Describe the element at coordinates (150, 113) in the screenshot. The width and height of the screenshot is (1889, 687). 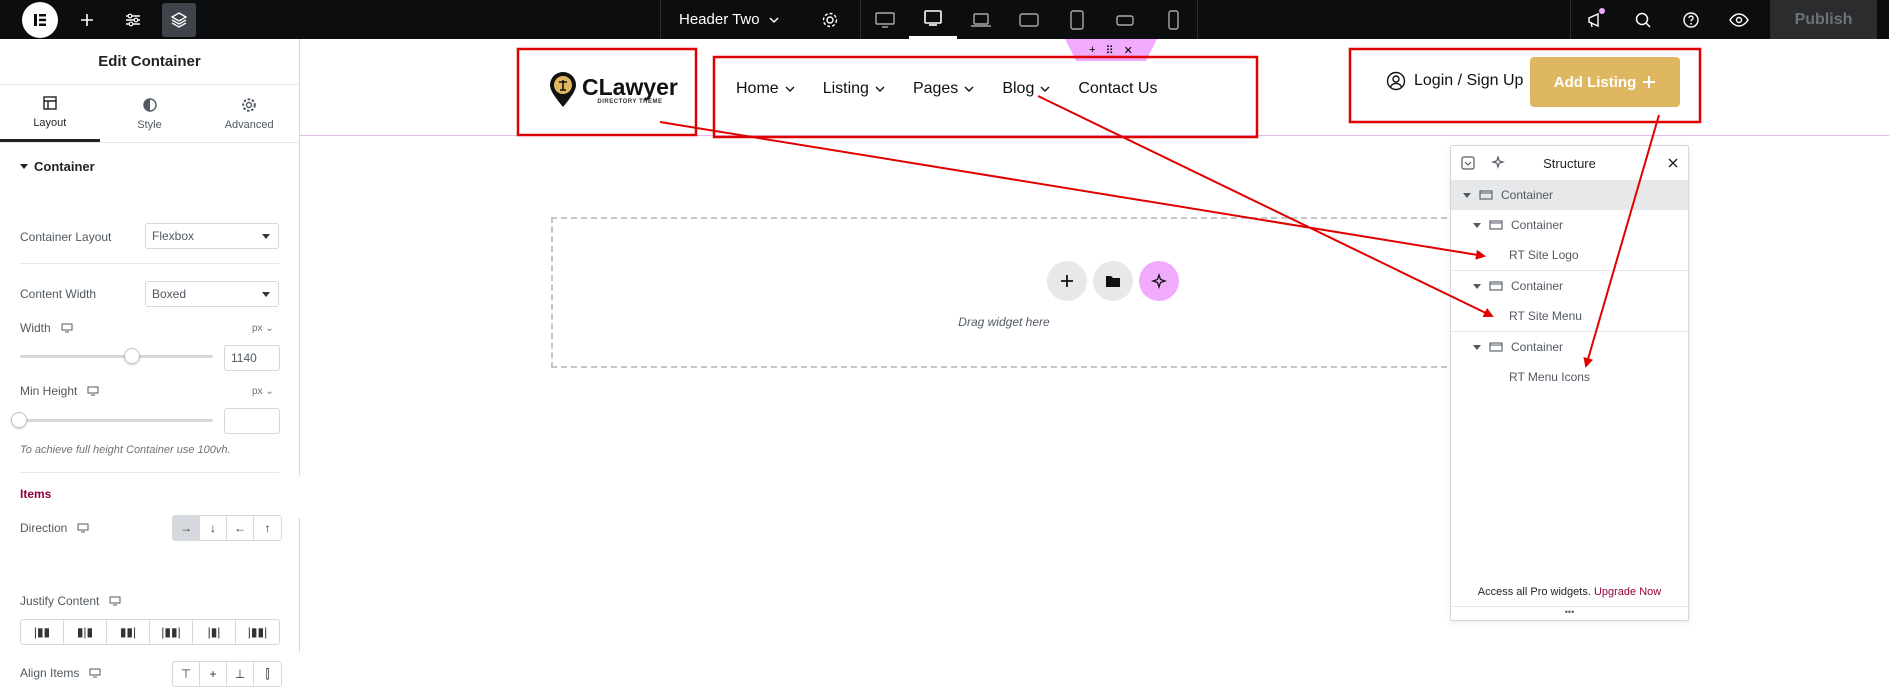
I see `tab-style: Style` at that location.